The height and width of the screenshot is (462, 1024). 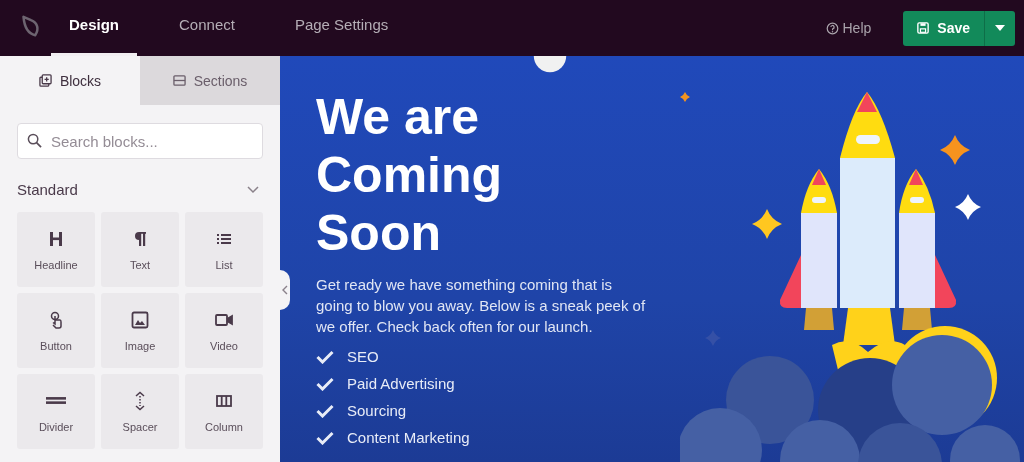 I want to click on block-tile: Column, so click(x=224, y=411).